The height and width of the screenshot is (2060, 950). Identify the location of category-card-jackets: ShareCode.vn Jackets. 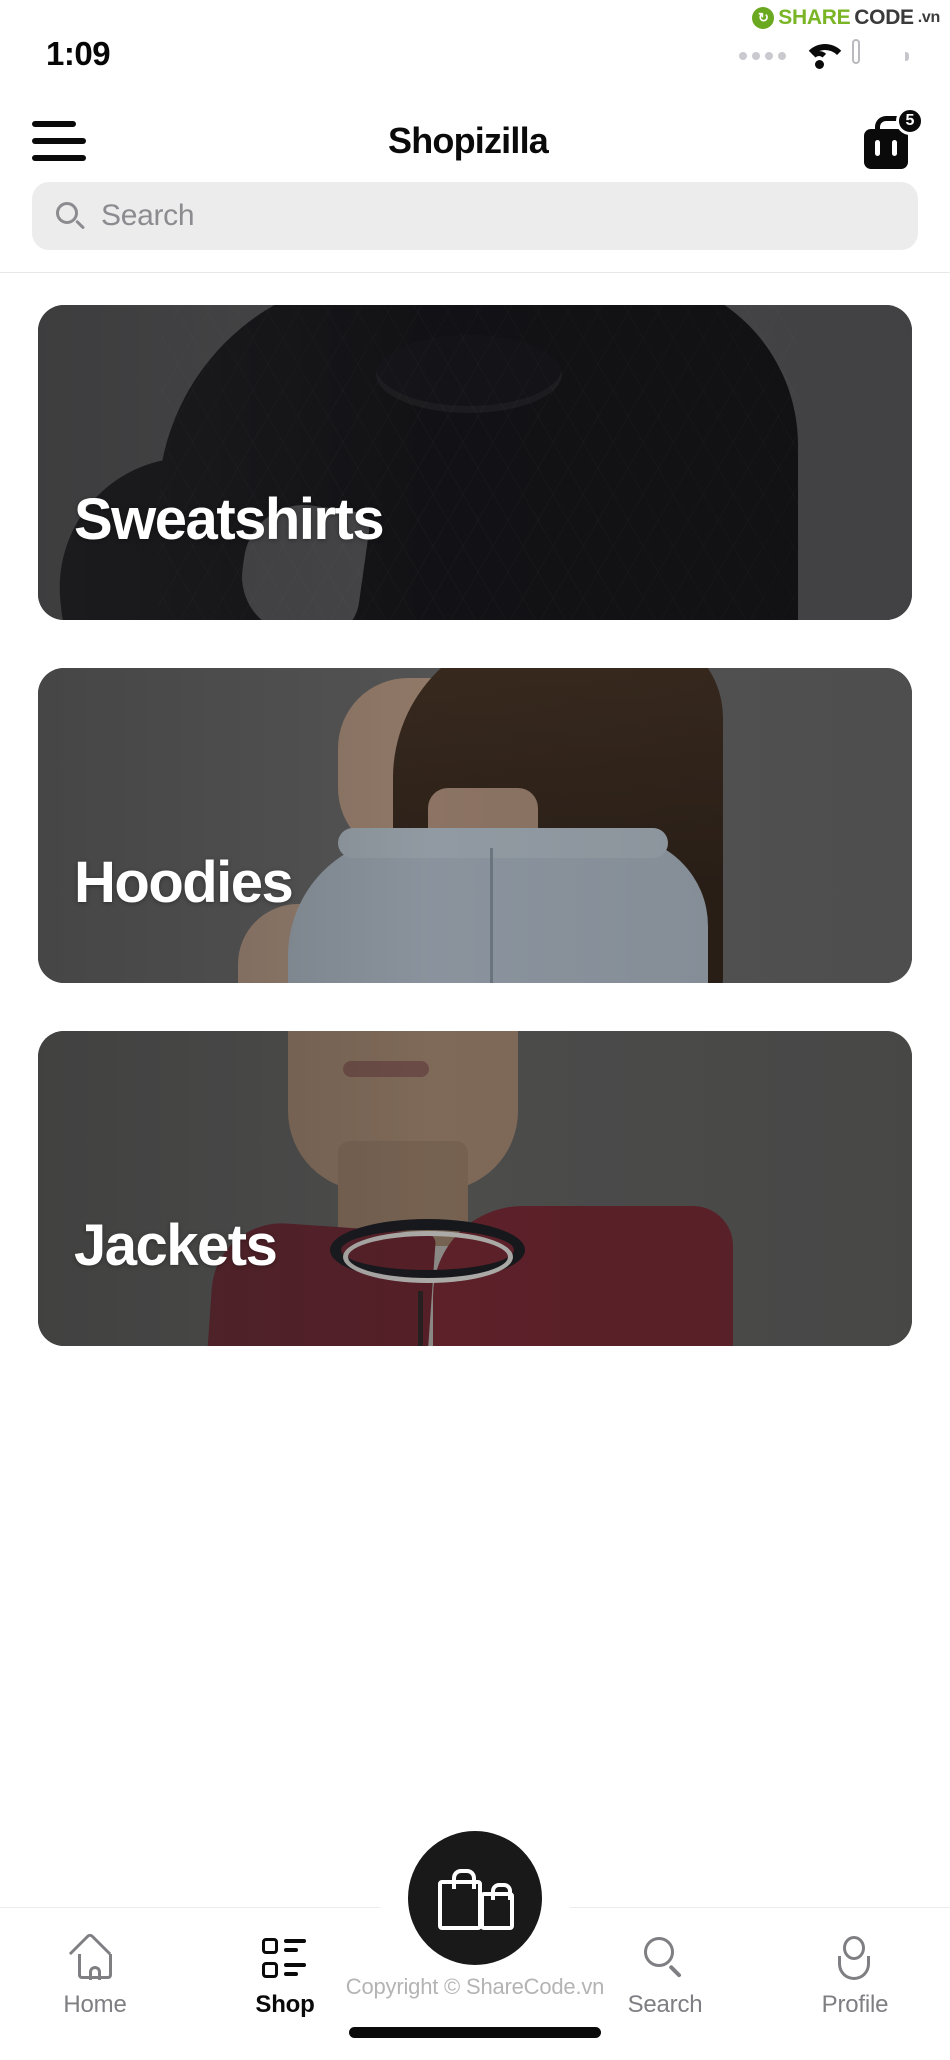
(475, 1188).